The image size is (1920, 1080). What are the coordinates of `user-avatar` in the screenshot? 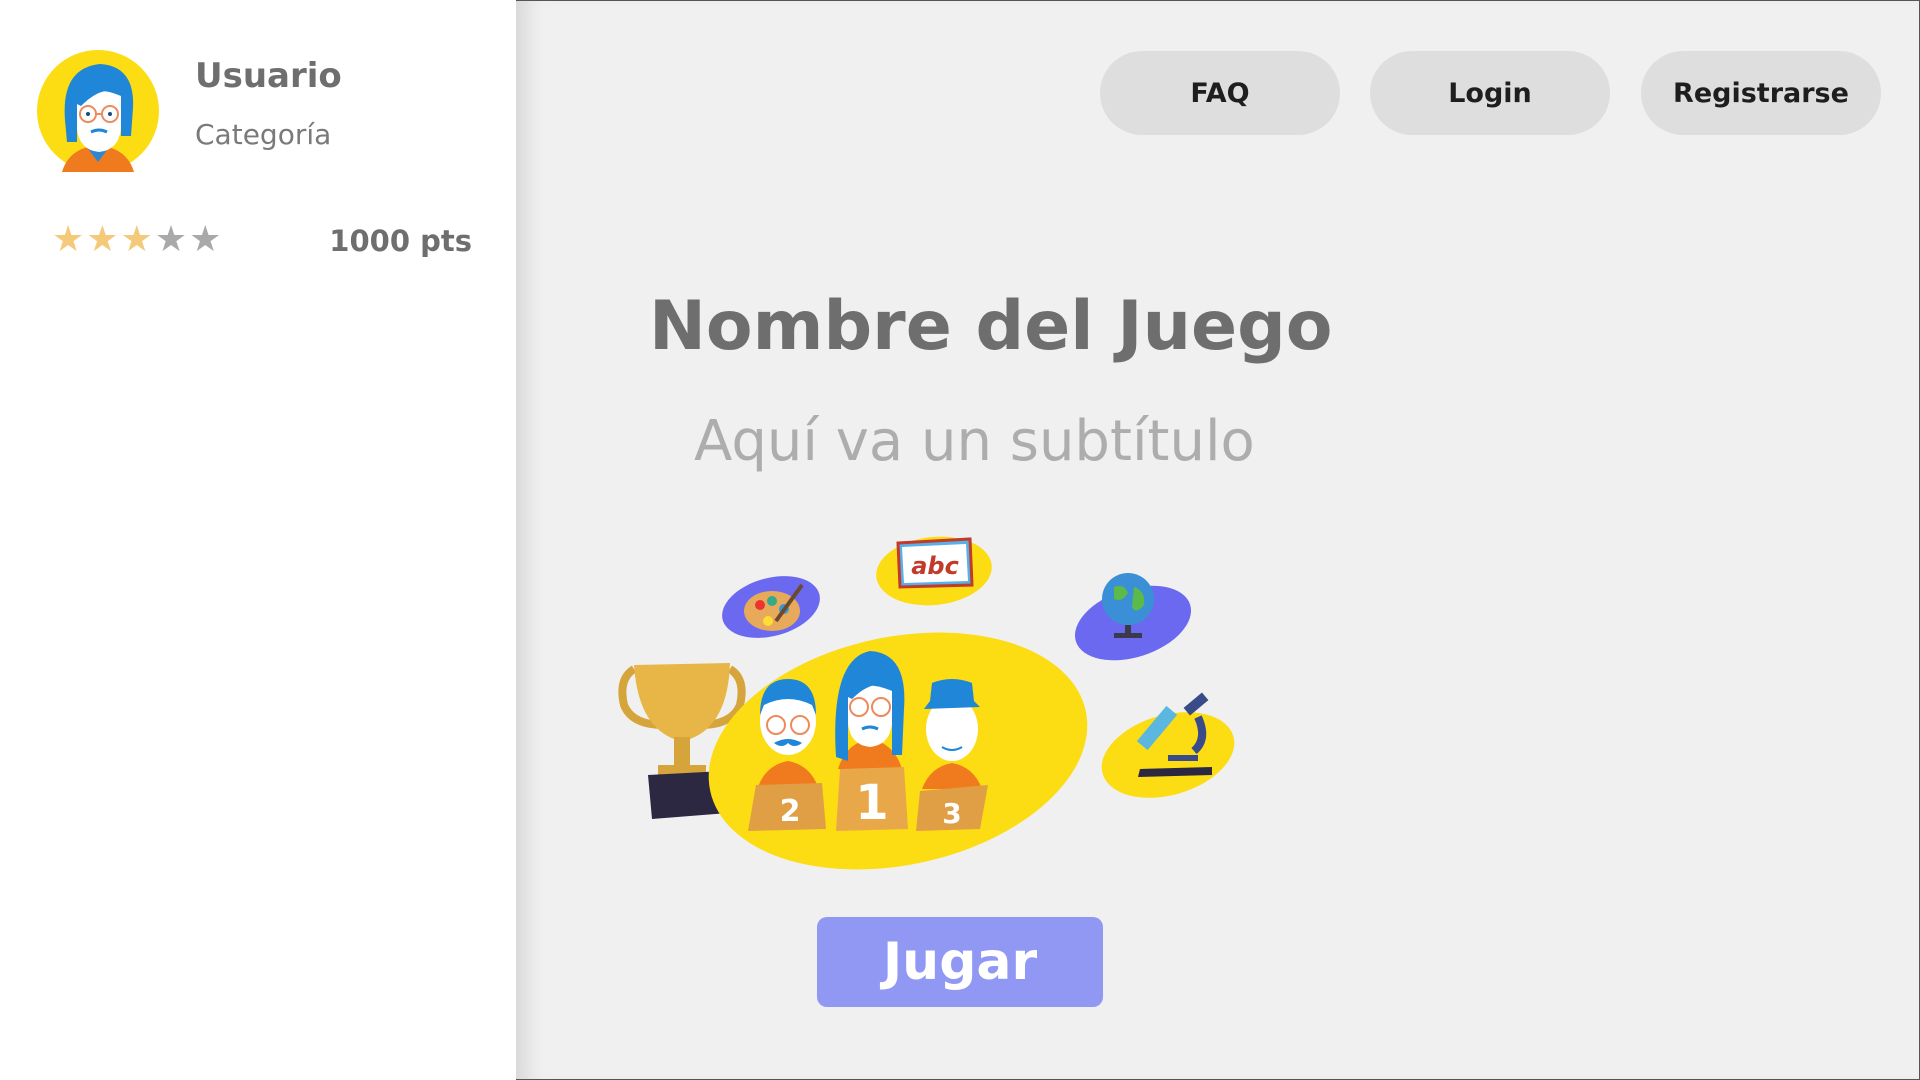 It's located at (98, 111).